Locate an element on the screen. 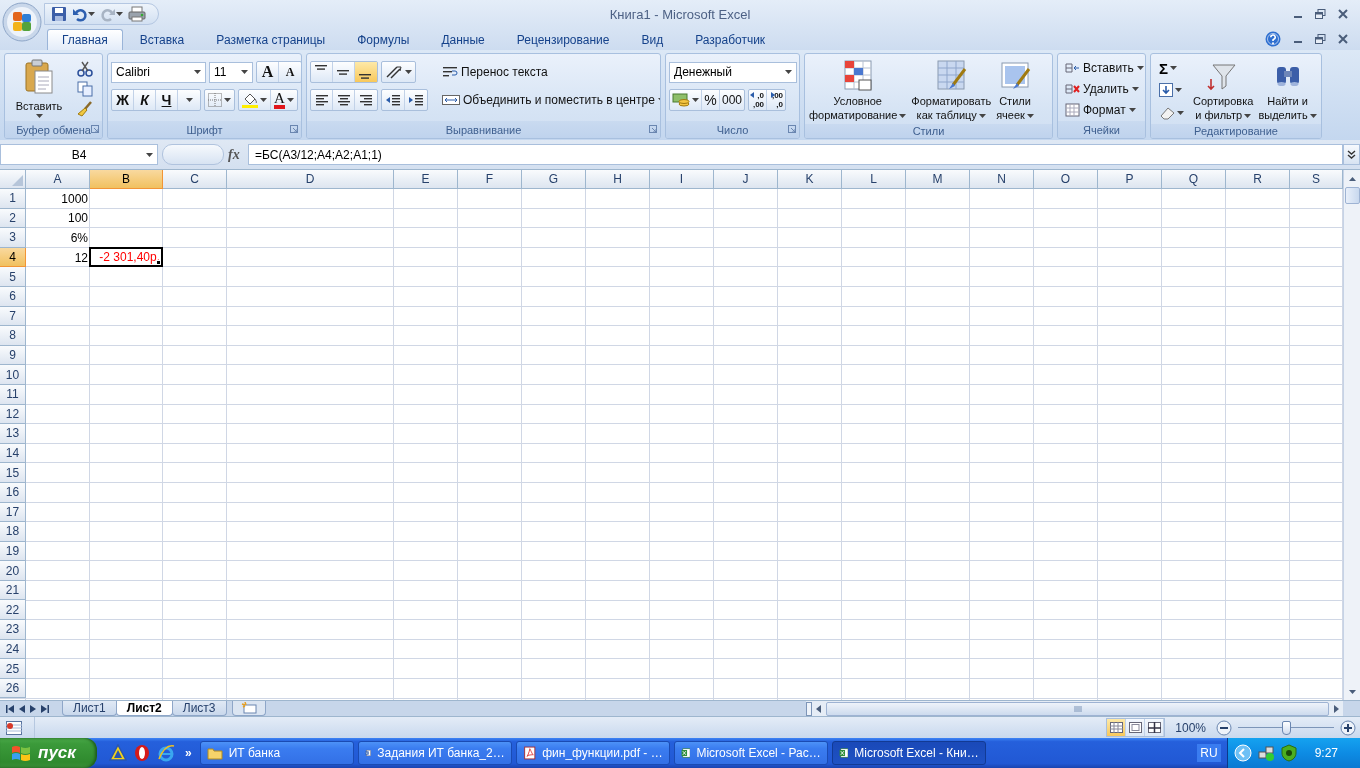 This screenshot has height=768, width=1360. column-header: O is located at coordinates (1066, 179).